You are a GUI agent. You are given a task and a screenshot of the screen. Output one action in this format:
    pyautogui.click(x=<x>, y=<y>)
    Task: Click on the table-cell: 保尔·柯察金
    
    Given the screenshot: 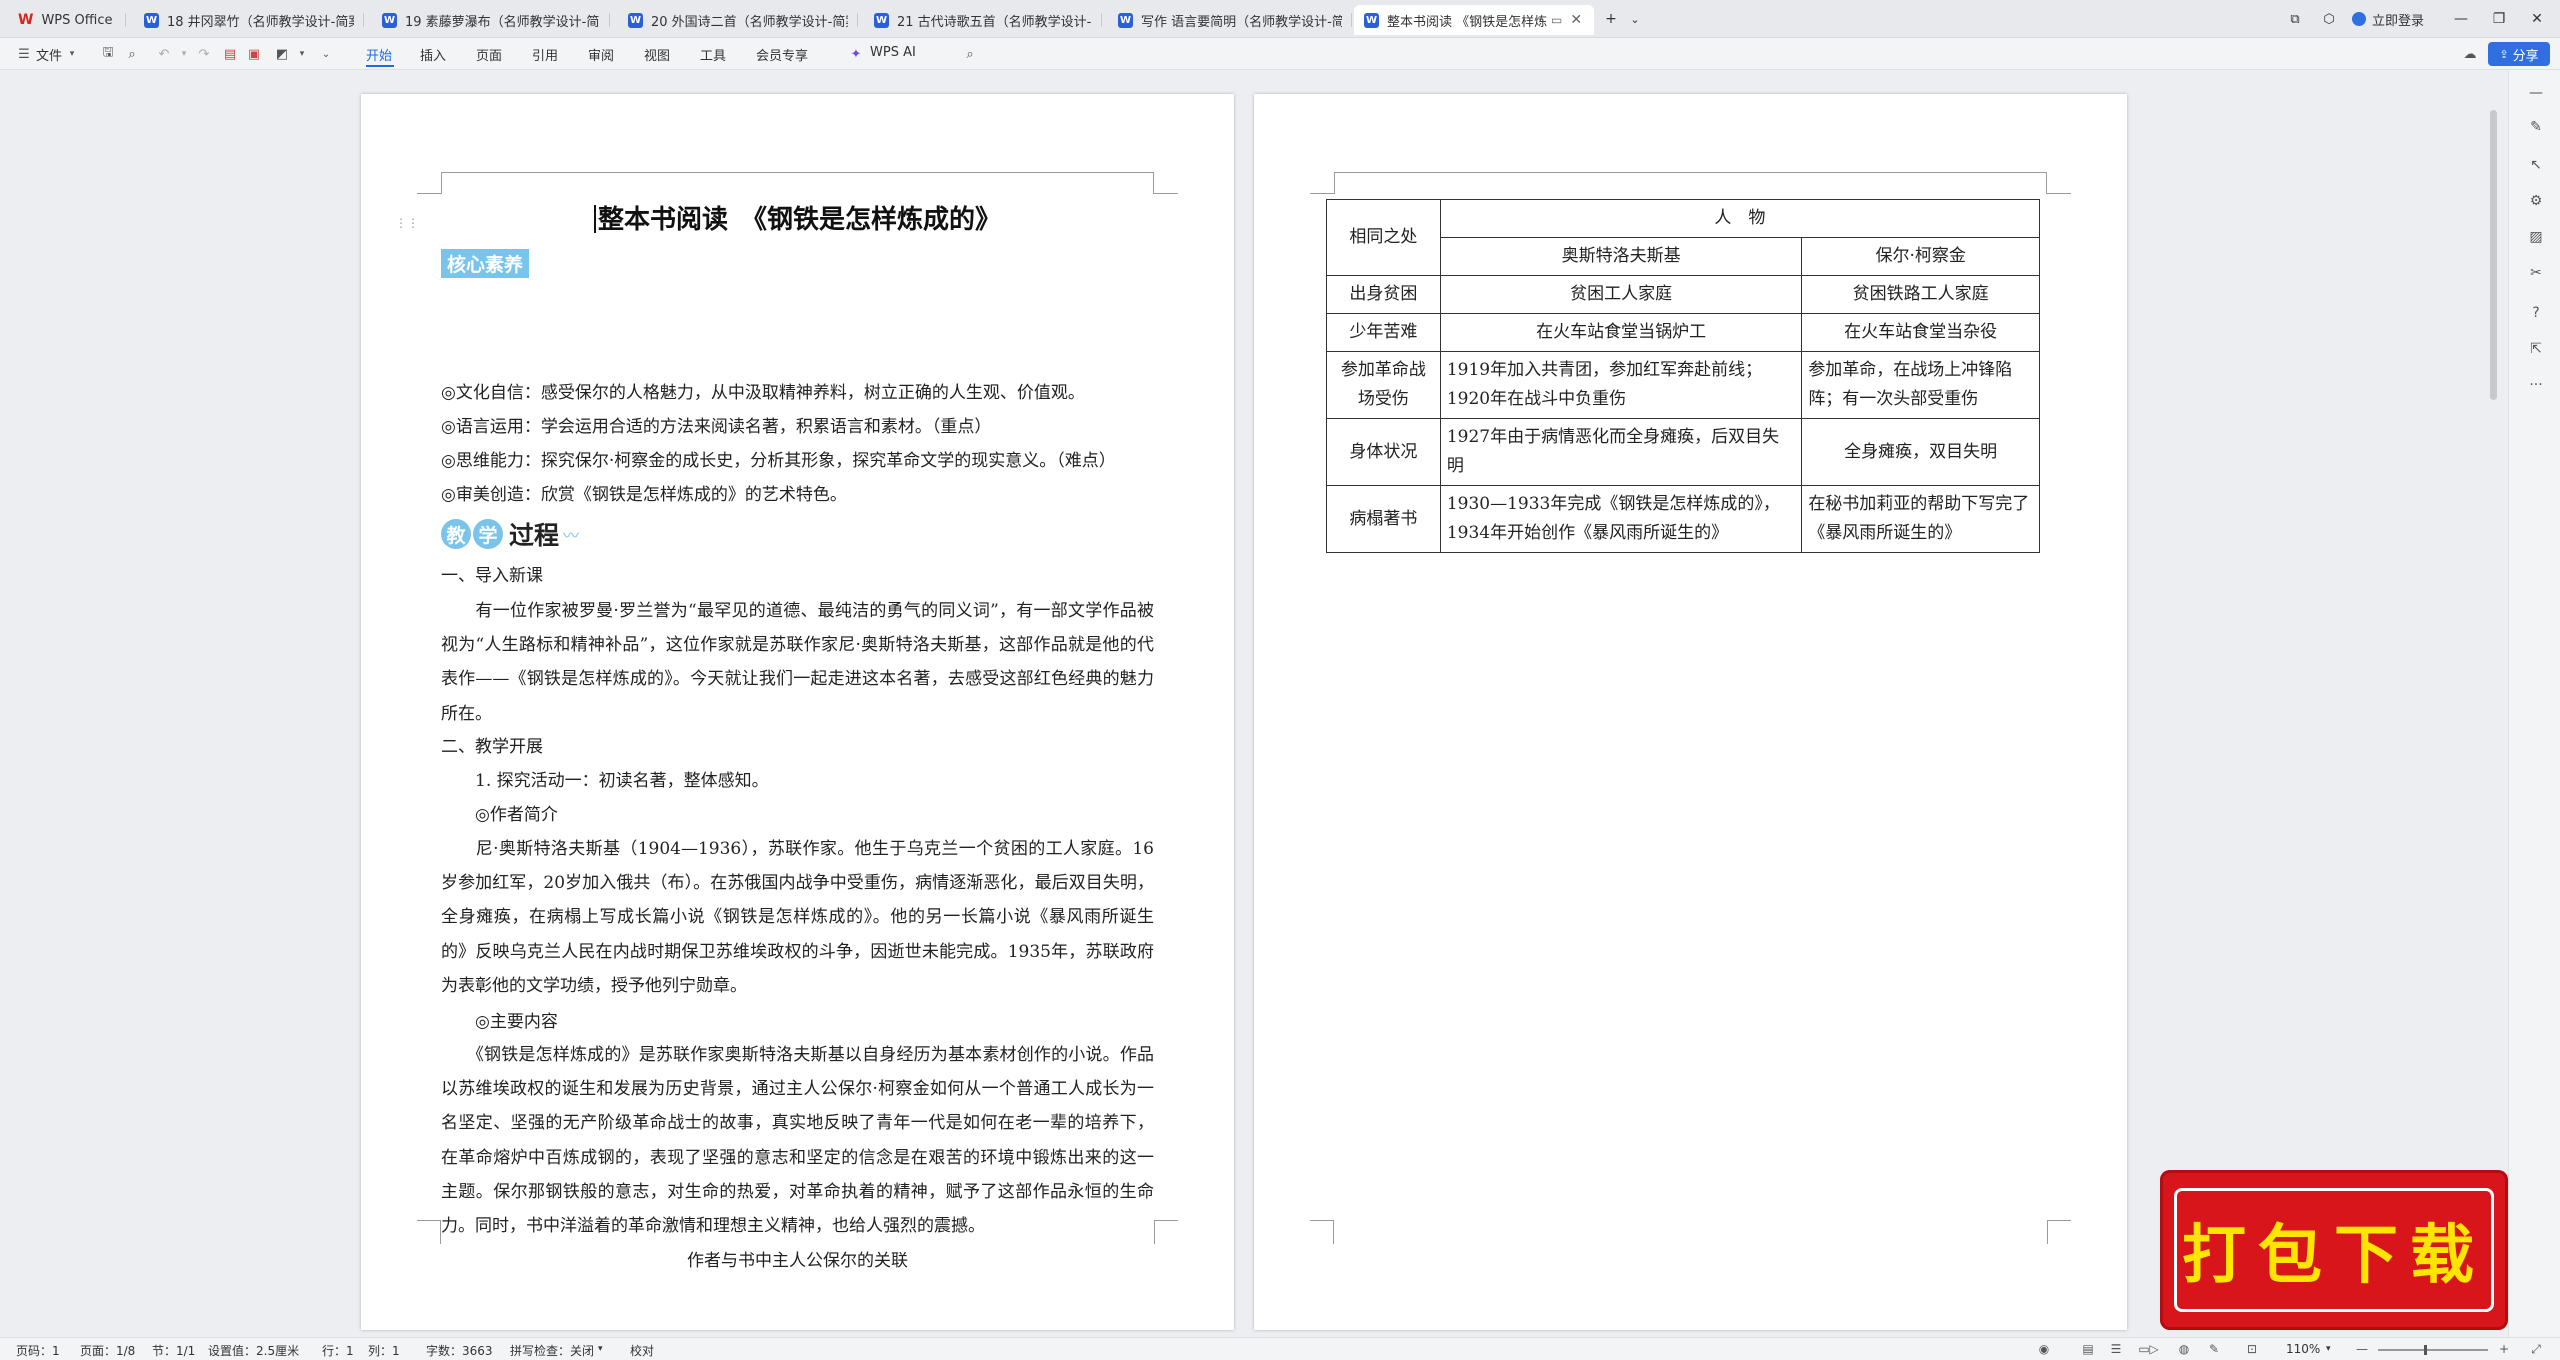 What is the action you would take?
    pyautogui.click(x=1920, y=256)
    